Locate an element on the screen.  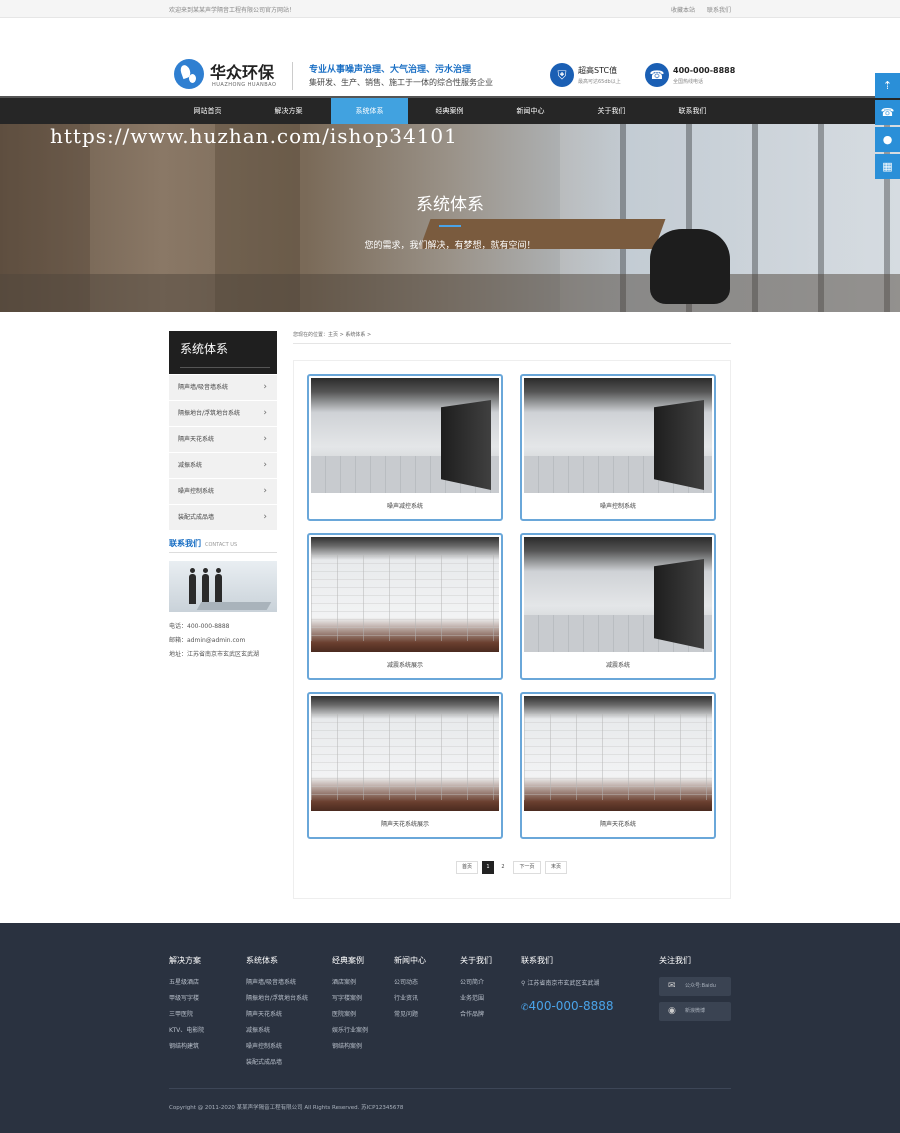
footer-link: 隔声天花系统 is located at coordinates (277, 1017).